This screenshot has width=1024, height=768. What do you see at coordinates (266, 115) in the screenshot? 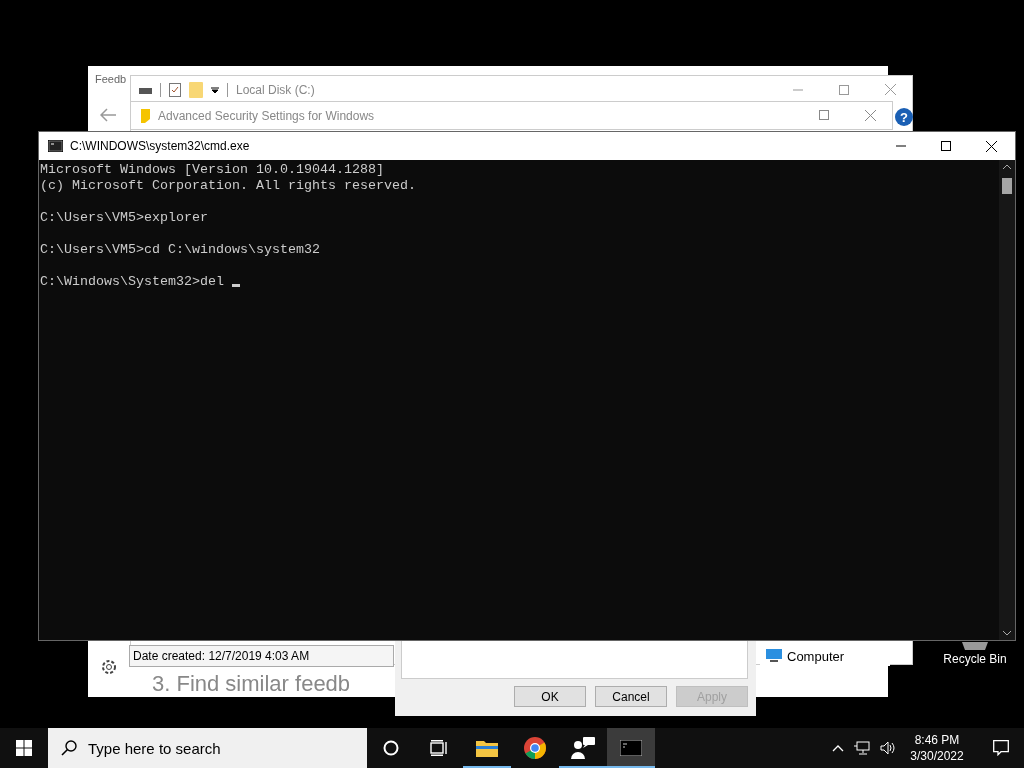
I see `window-title: Advanced Security Settings for Windows` at bounding box center [266, 115].